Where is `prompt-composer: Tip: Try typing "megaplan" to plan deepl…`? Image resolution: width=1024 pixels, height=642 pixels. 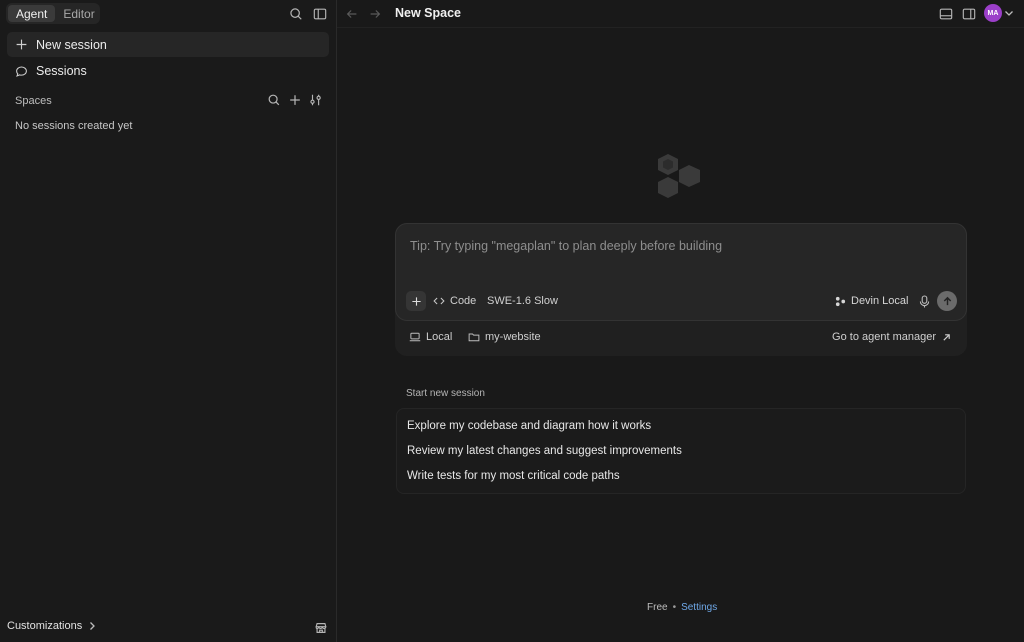 prompt-composer: Tip: Try typing "megaplan" to plan deepl… is located at coordinates (681, 272).